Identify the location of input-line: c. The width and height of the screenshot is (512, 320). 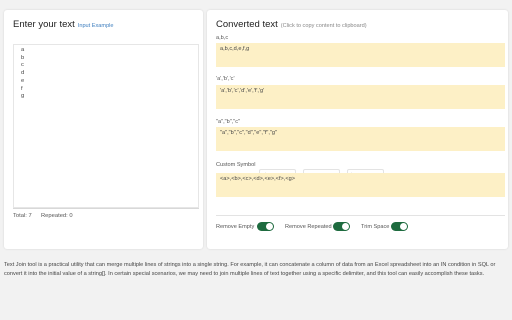
(22, 65).